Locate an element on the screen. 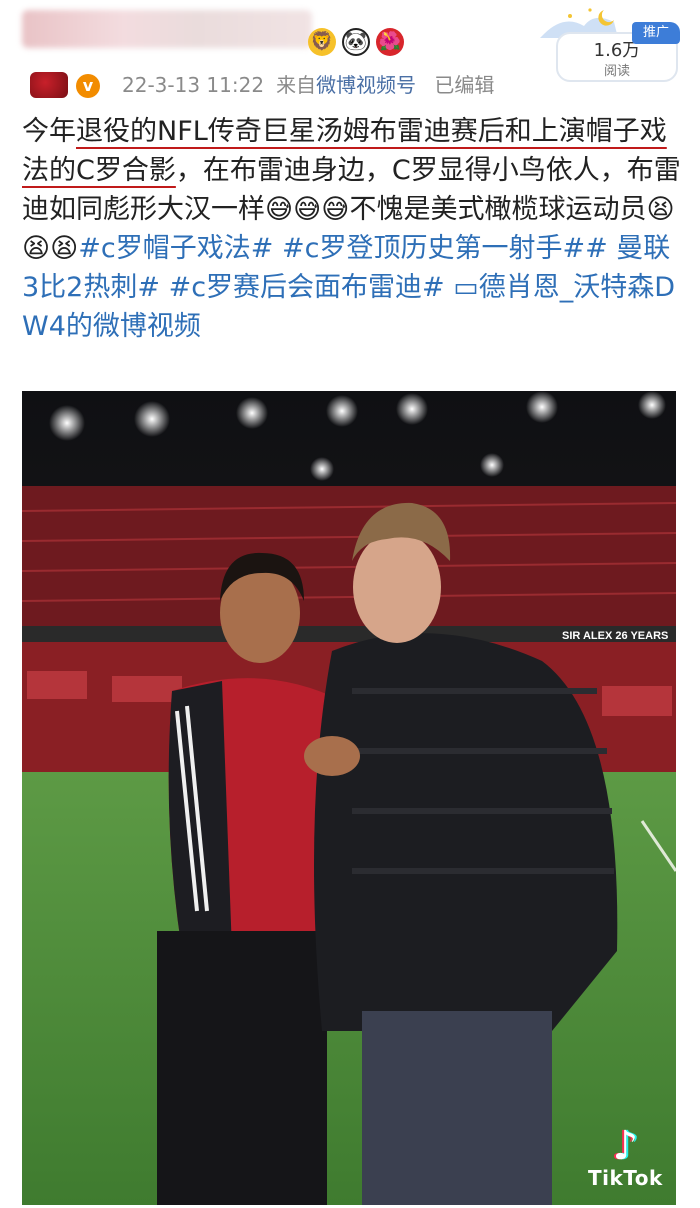  tiktok-watermark: ♪ TikTok is located at coordinates (625, 1157).